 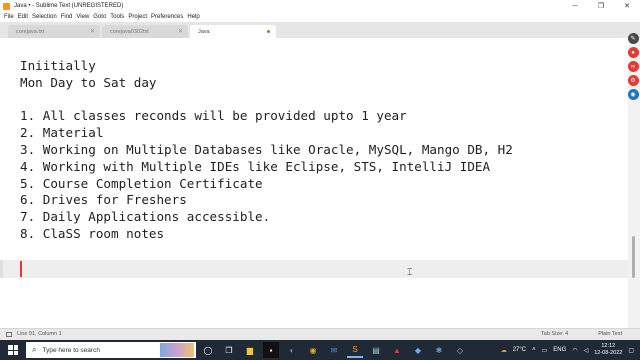 I want to click on volume-icon: ◁, so click(x=586, y=350).